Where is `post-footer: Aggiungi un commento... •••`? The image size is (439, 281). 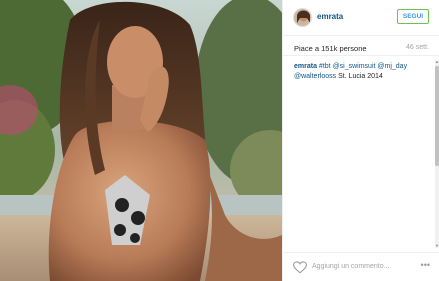 post-footer: Aggiungi un commento... ••• is located at coordinates (361, 266).